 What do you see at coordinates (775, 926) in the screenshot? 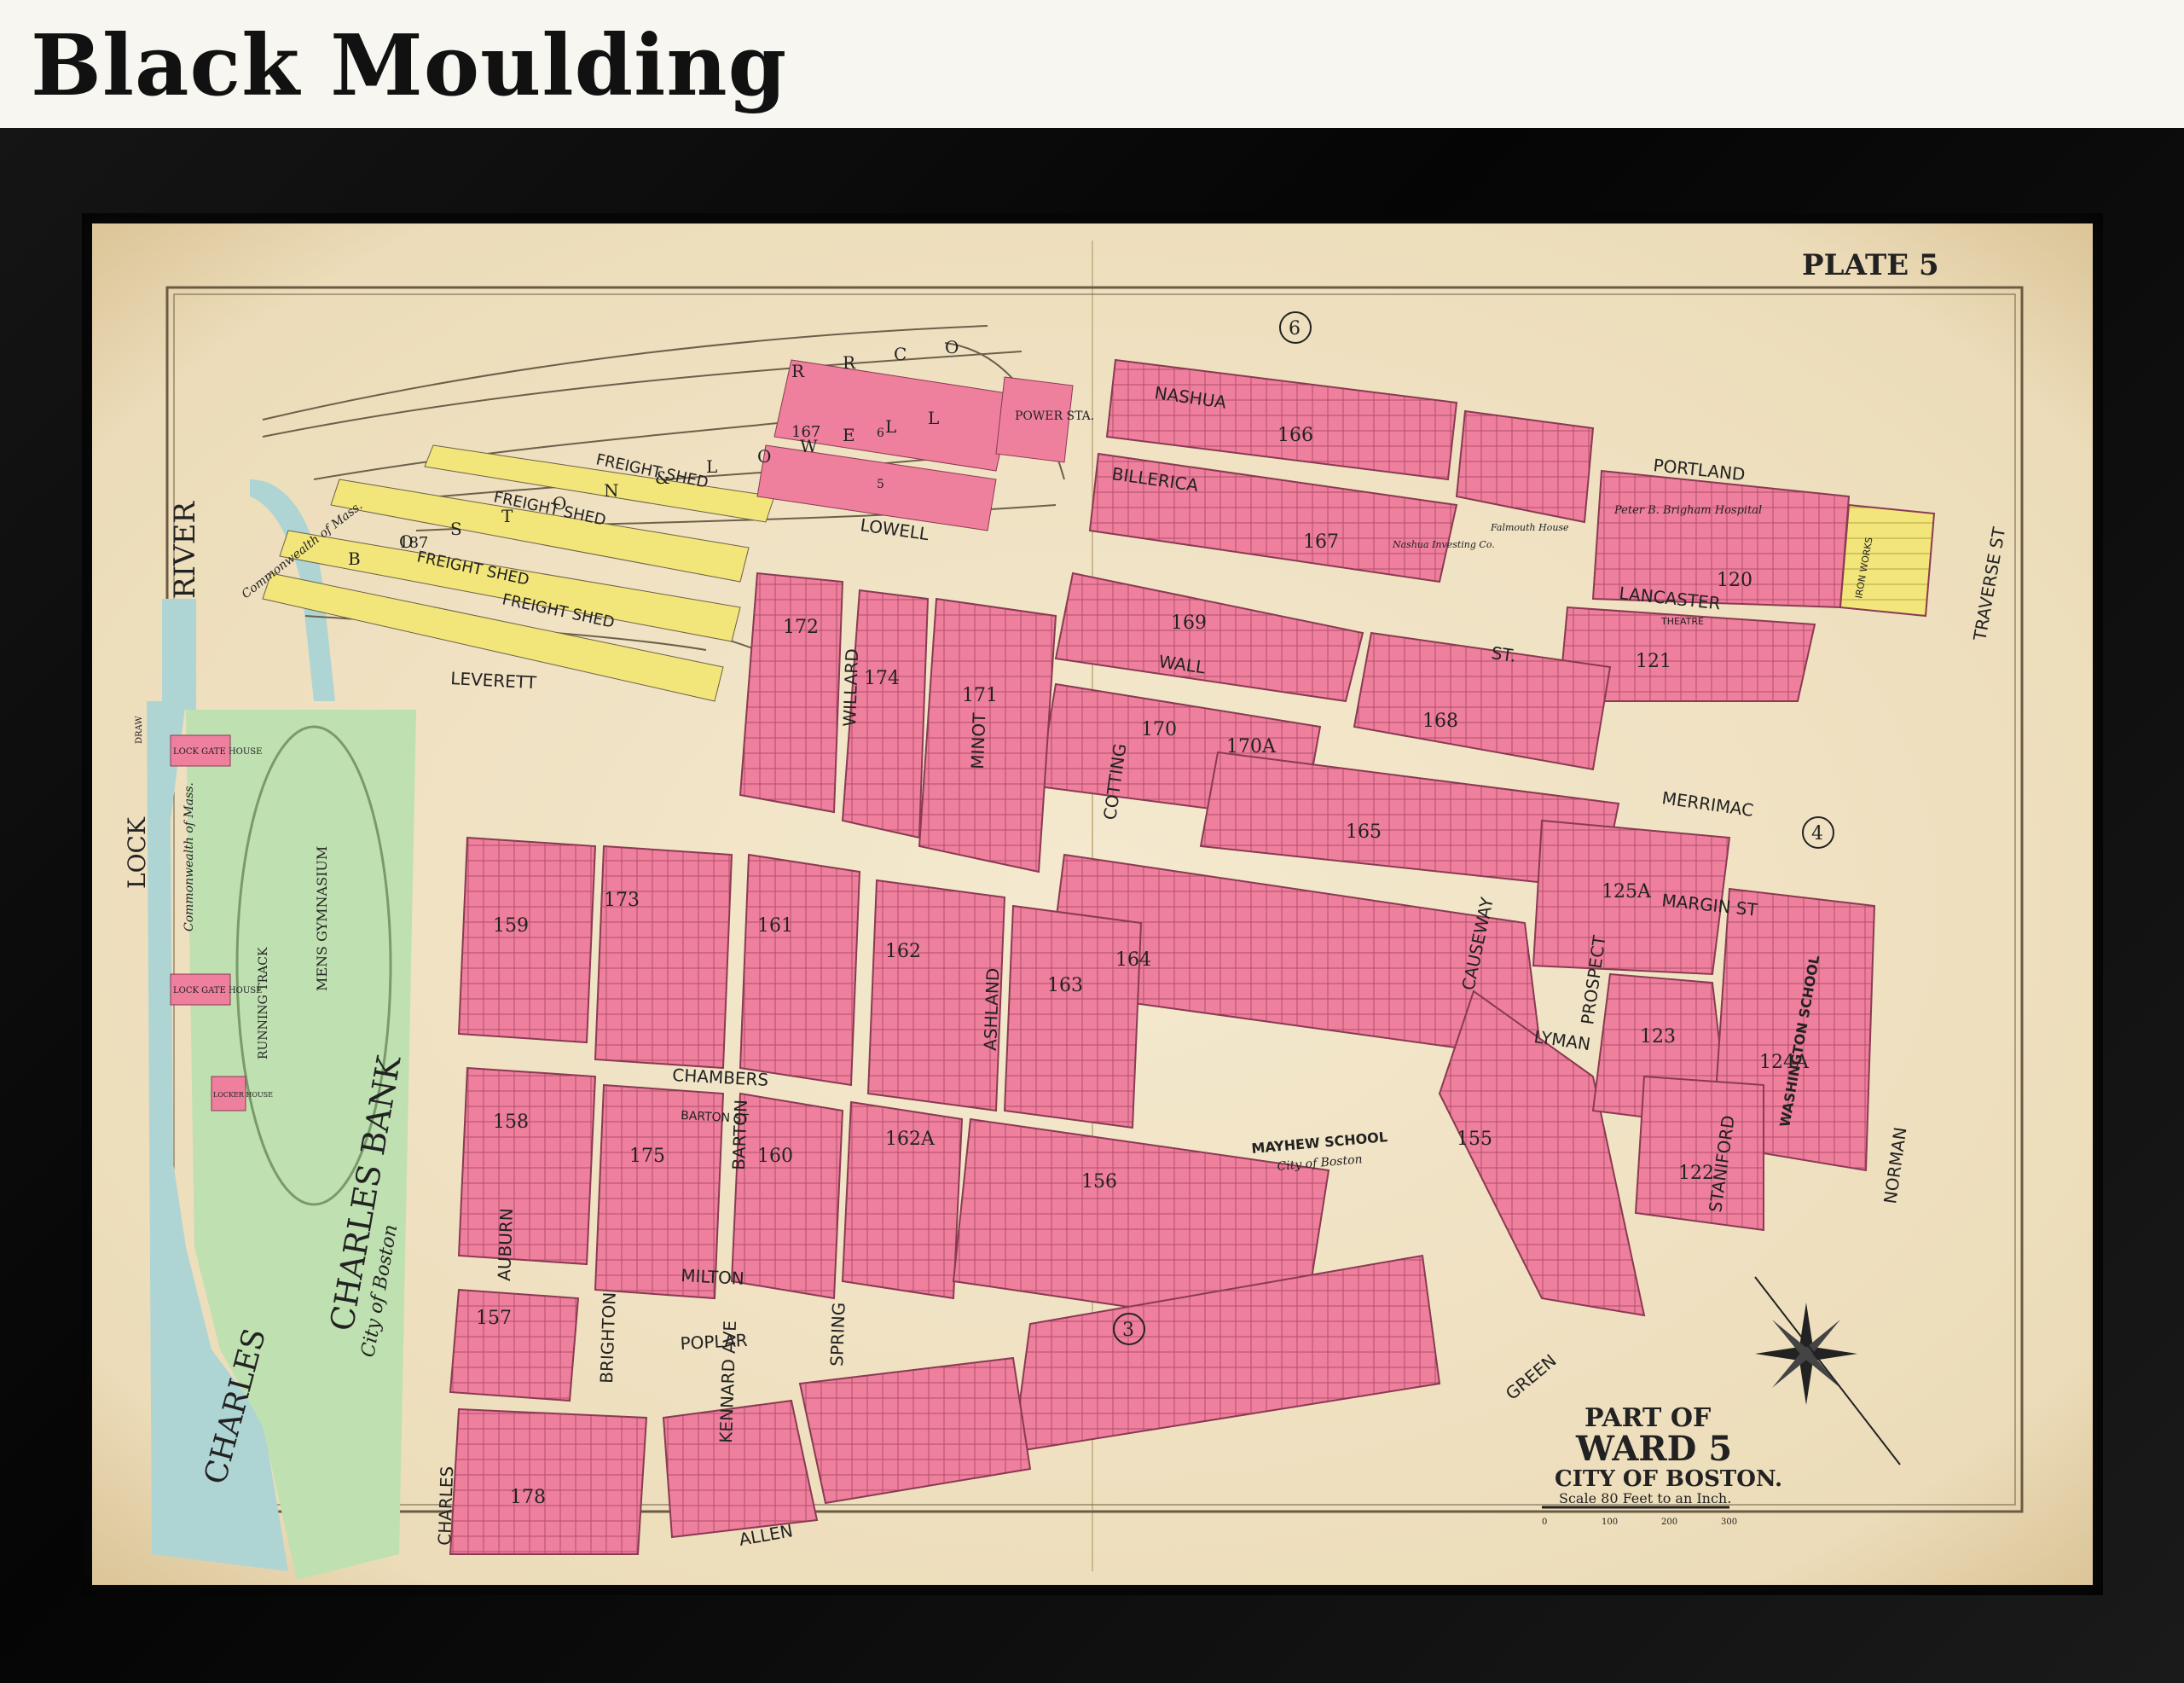
I see `block-num-161: 161` at bounding box center [775, 926].